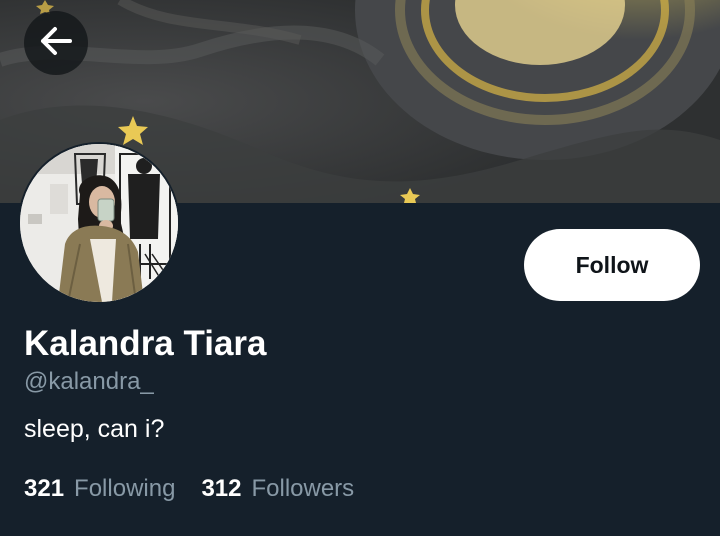 The height and width of the screenshot is (536, 720). I want to click on avatar, so click(99, 223).